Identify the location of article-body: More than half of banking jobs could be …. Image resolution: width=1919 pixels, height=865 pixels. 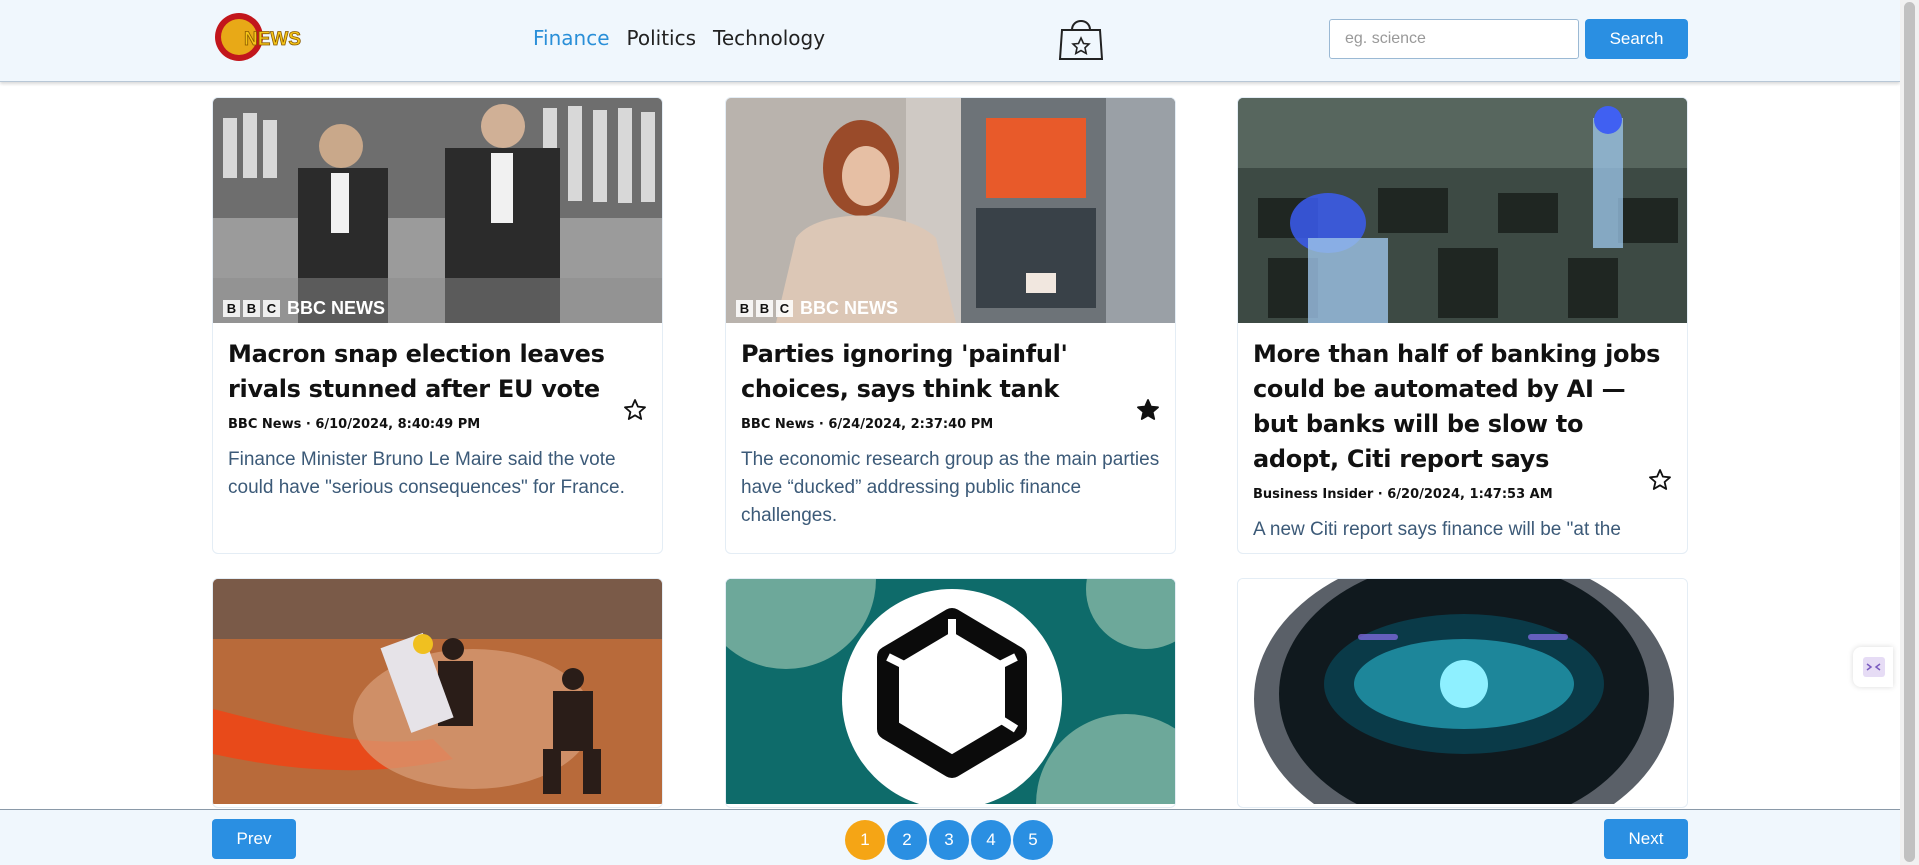
(1462, 433).